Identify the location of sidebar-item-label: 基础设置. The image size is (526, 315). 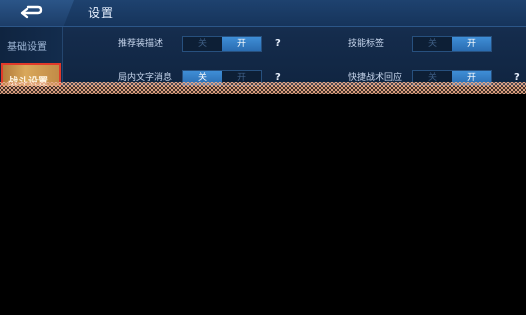
(27, 47).